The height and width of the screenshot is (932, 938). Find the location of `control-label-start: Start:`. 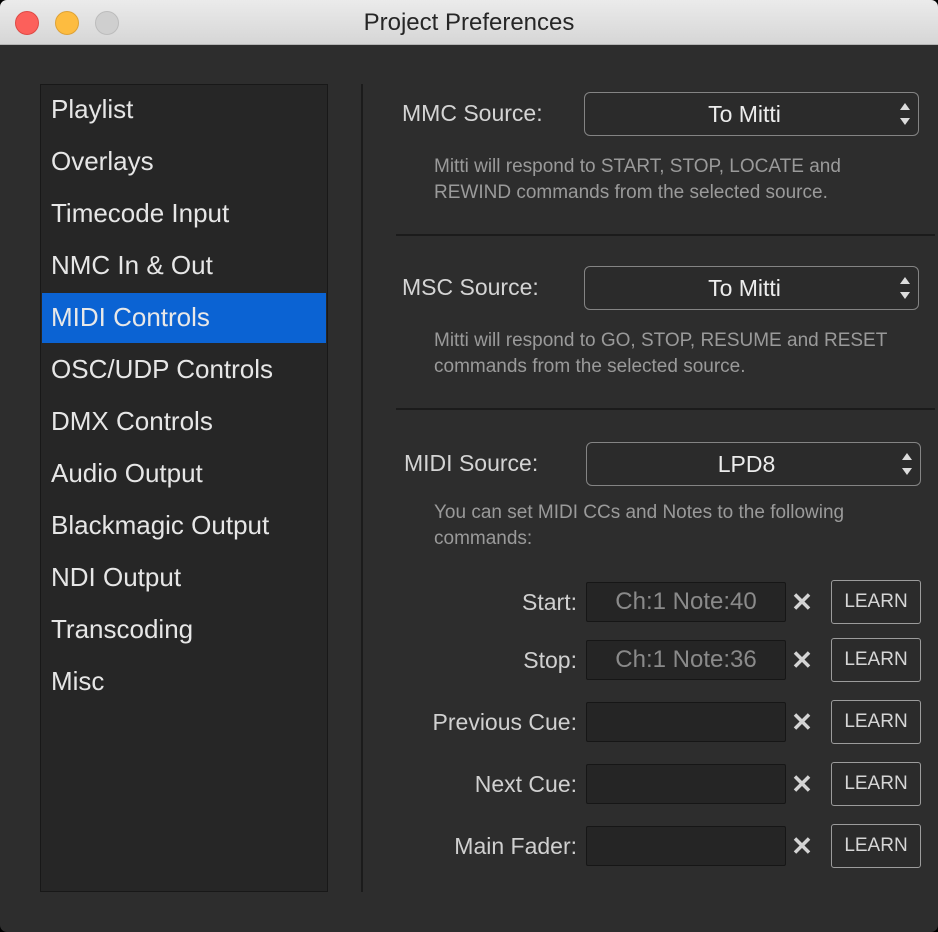

control-label-start: Start: is located at coordinates (549, 602).